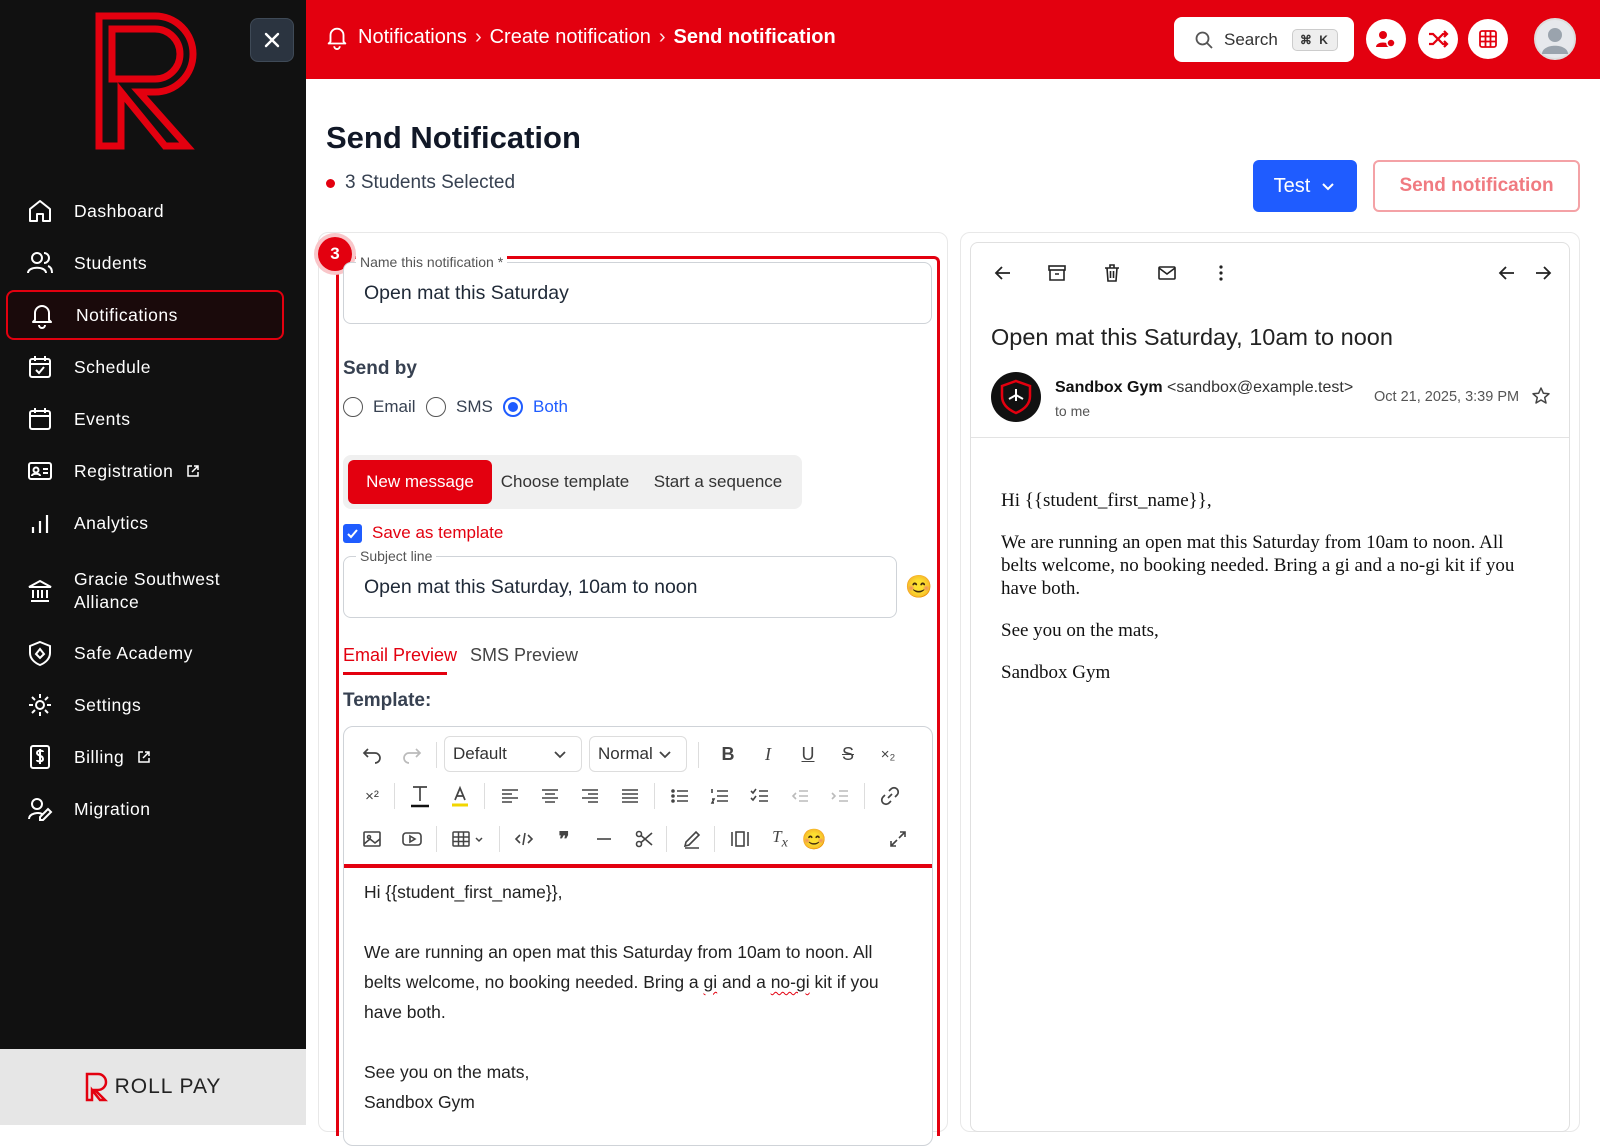 The width and height of the screenshot is (1600, 1146). Describe the element at coordinates (145, 591) in the screenshot. I see `sidebar-item-gracie-southwest-alliance: Gracie Southwest Alliance` at that location.